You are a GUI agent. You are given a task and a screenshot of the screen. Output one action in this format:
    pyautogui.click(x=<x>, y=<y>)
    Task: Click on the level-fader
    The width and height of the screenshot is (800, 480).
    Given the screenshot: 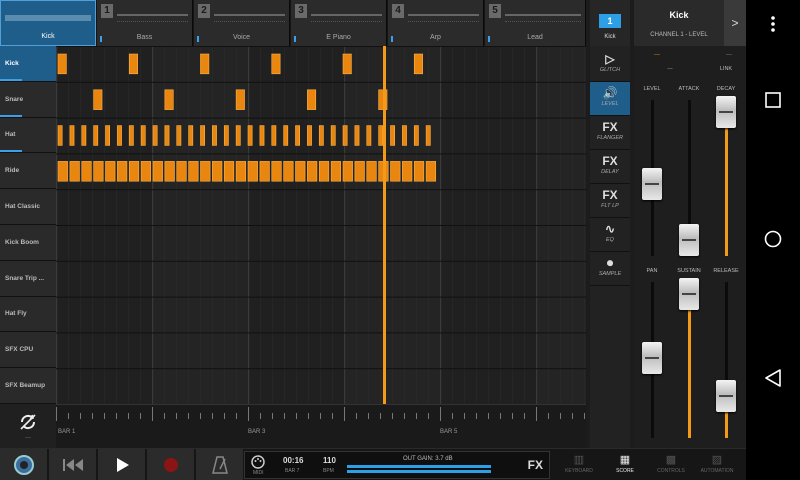 What is the action you would take?
    pyautogui.click(x=652, y=184)
    